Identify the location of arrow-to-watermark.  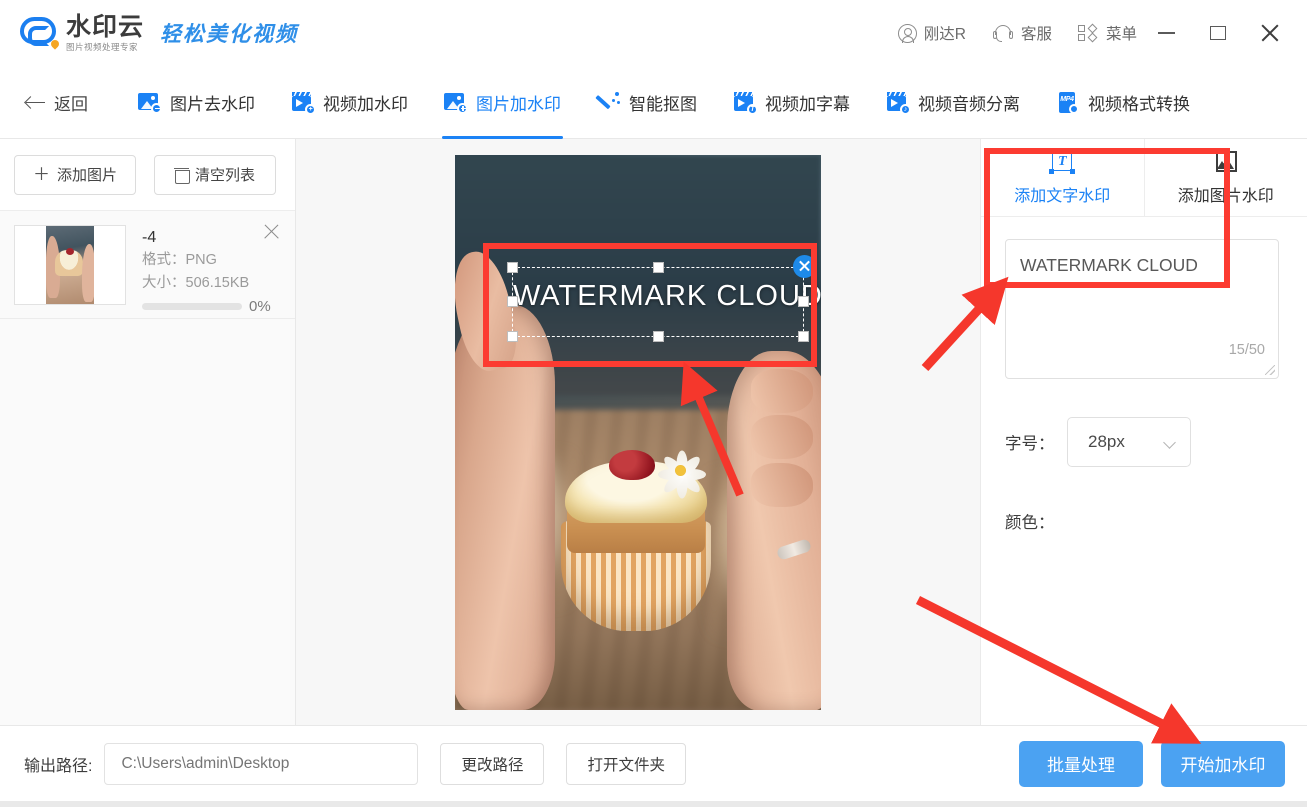
(712, 429).